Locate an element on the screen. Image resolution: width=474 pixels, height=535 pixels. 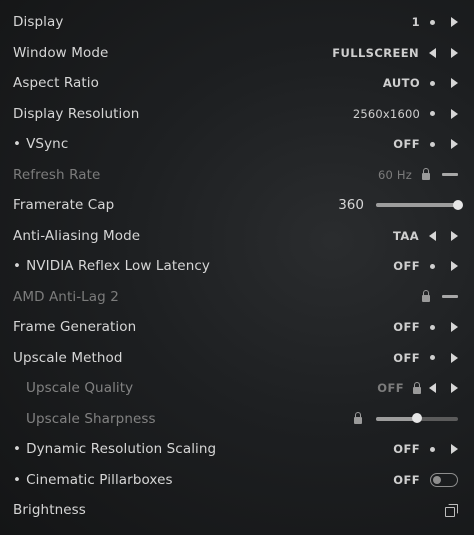
setting-upscale-method: Upscale Method OFF is located at coordinates (237, 358).